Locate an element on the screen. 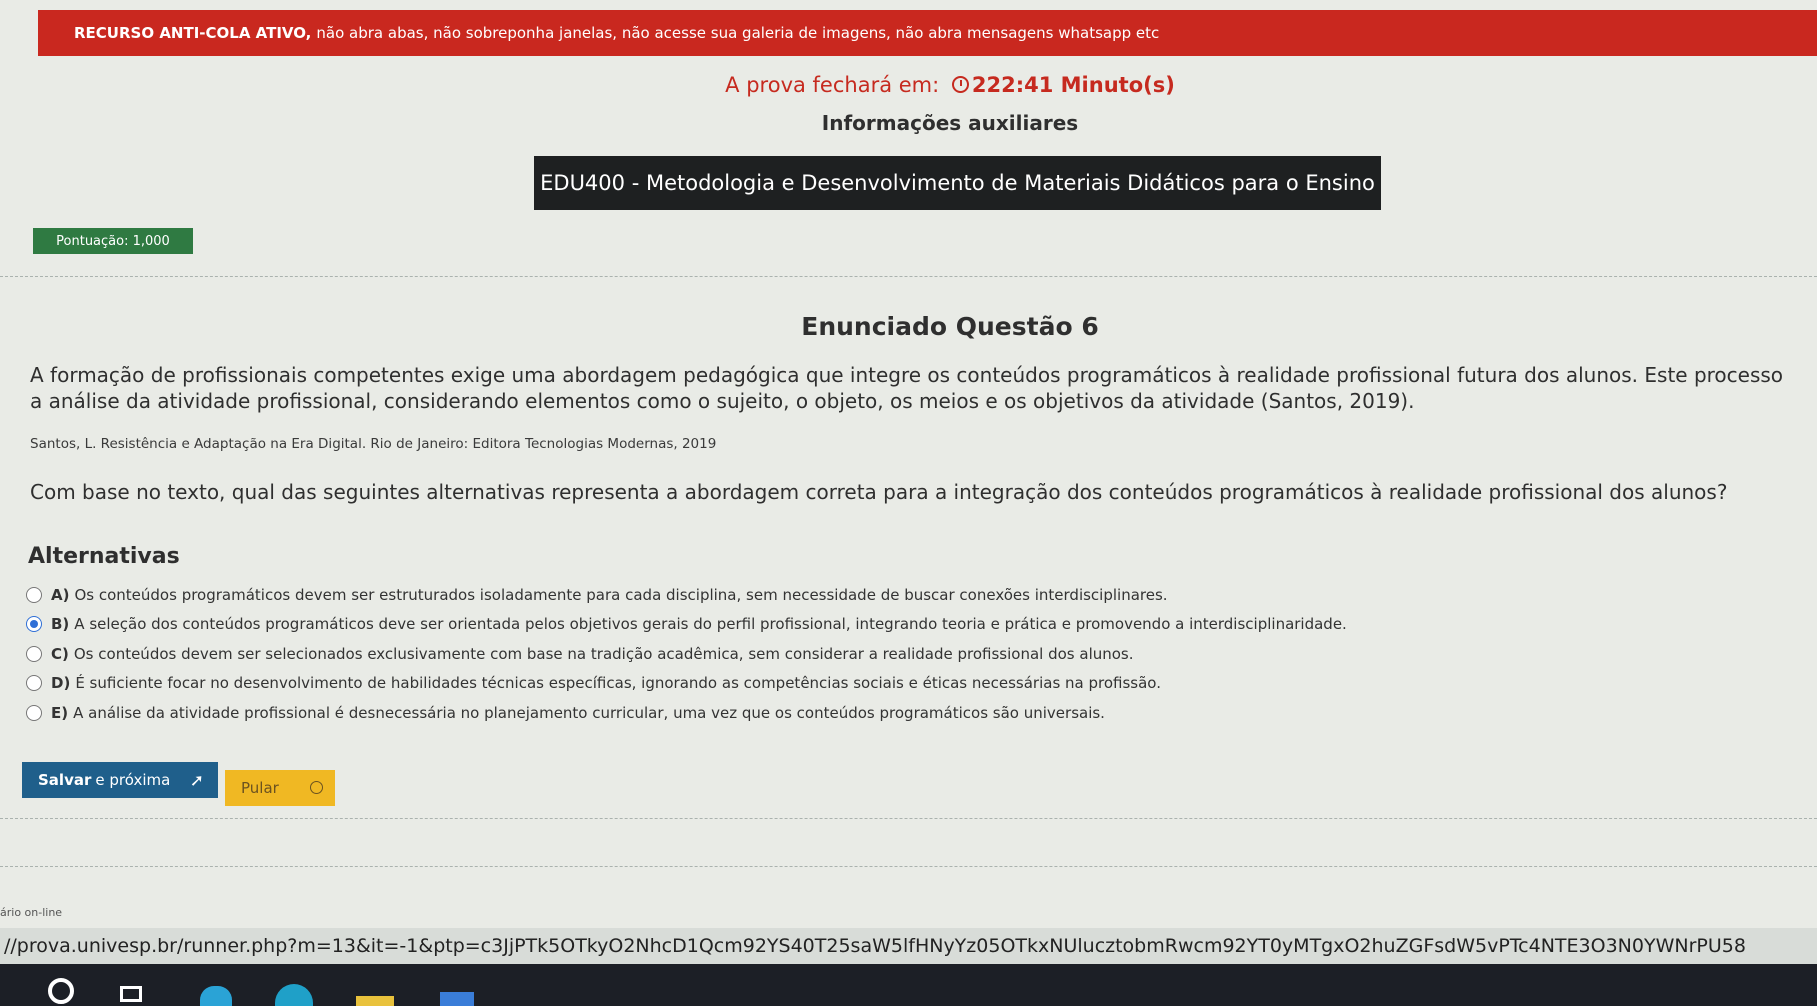  timer-value: 222:41 Minuto(s) is located at coordinates (1073, 85).